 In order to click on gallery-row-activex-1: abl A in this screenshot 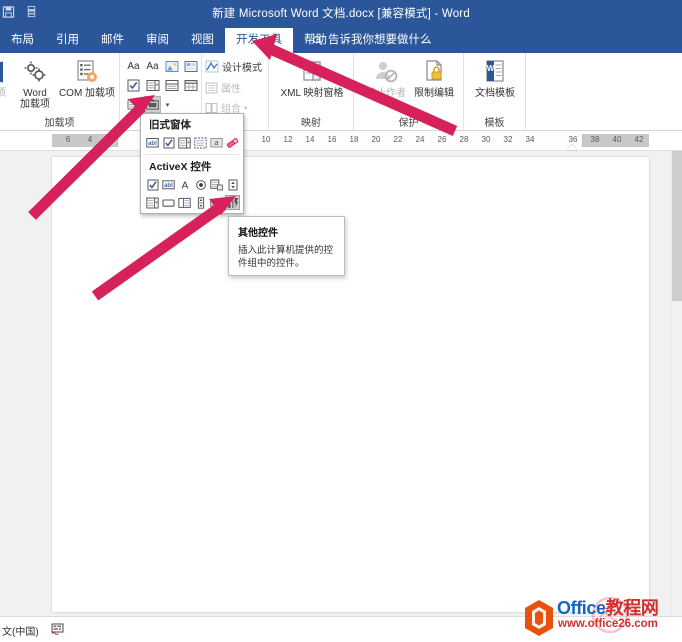, I will do `click(192, 185)`.